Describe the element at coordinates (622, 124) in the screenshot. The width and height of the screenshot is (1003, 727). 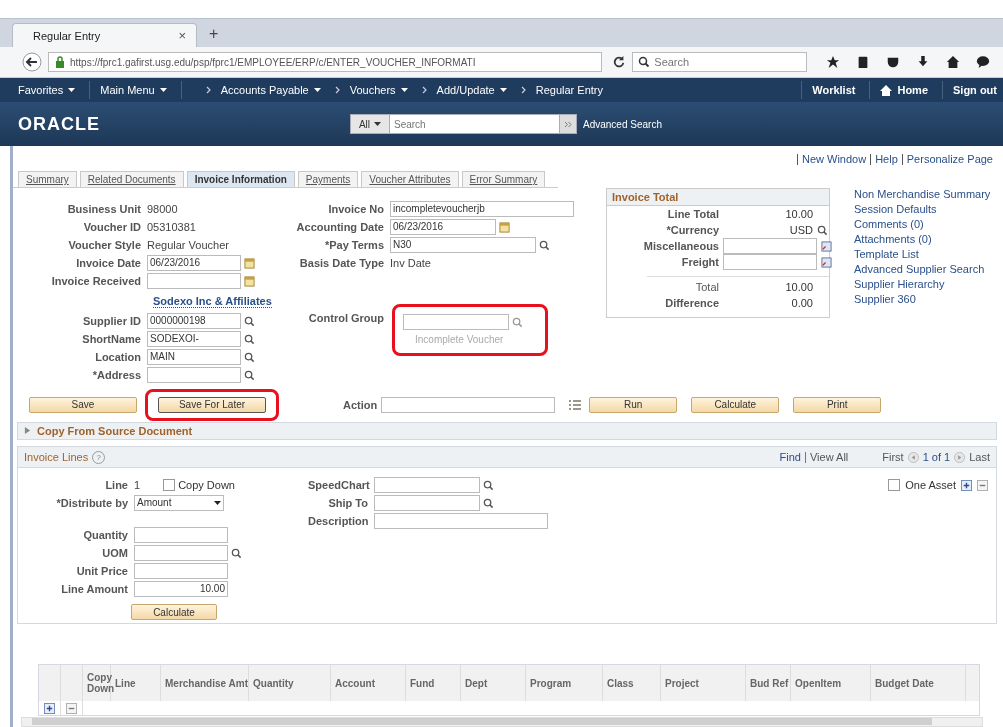
I see `advanced-search-link: Advanced Search` at that location.